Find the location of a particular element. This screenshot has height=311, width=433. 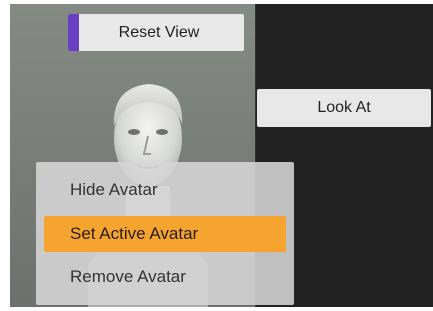

look-at-button: Look At is located at coordinates (344, 108).